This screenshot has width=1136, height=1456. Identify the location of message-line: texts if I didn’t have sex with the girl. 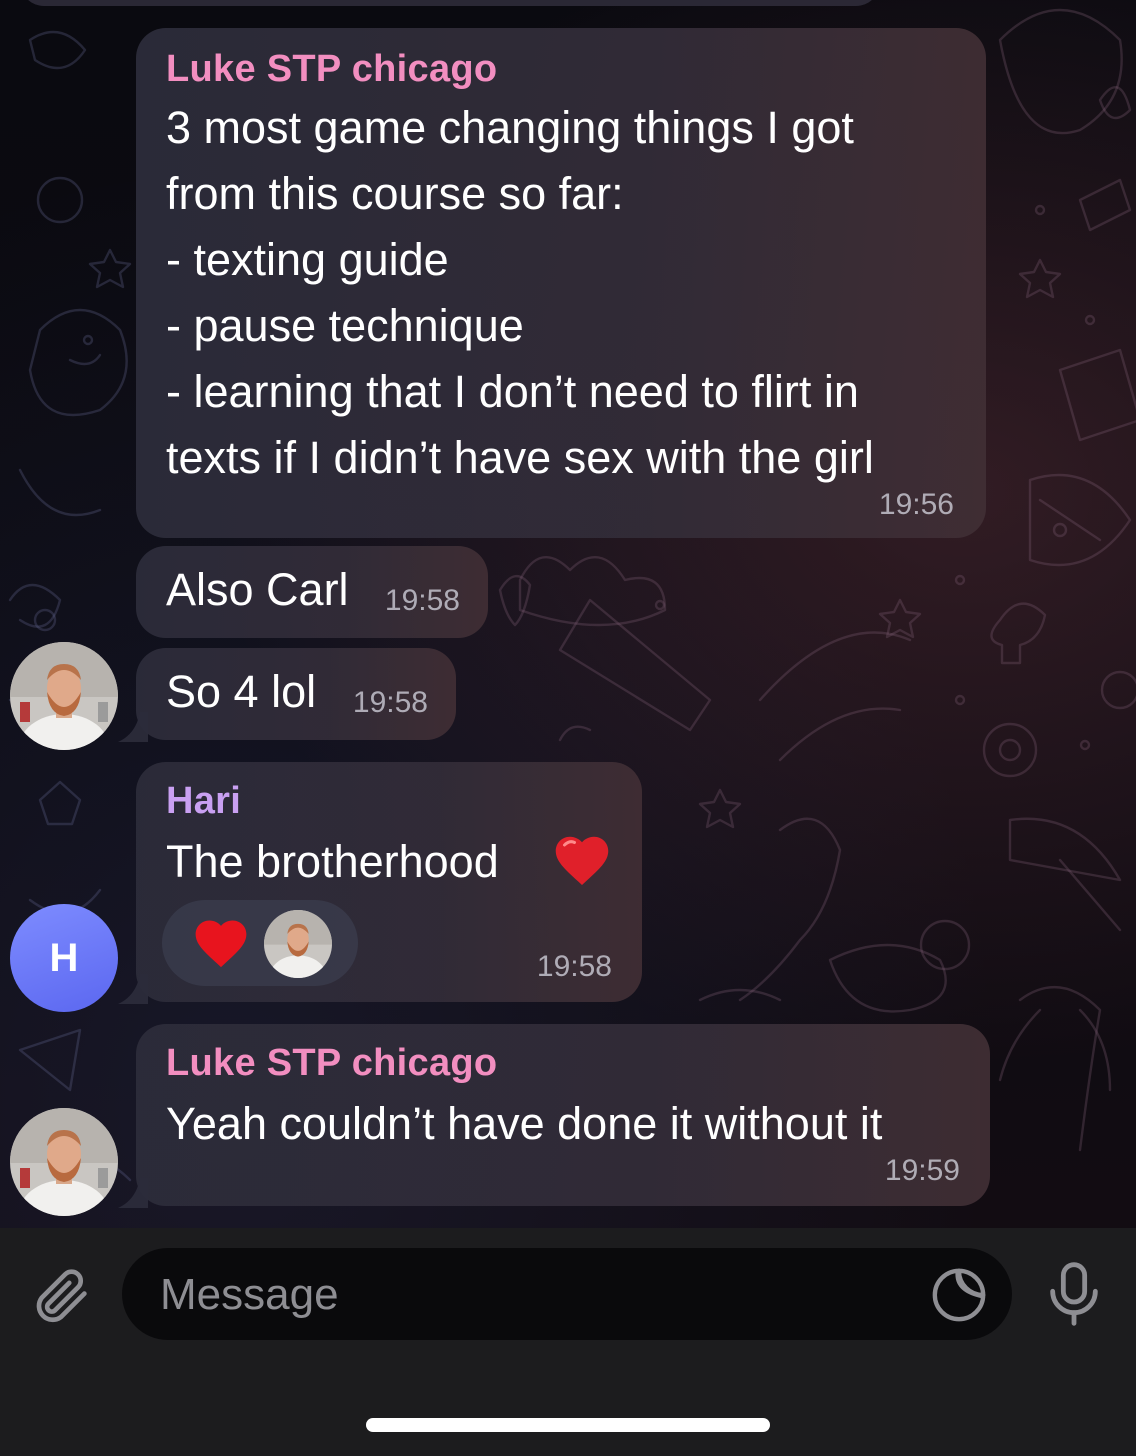
(520, 457).